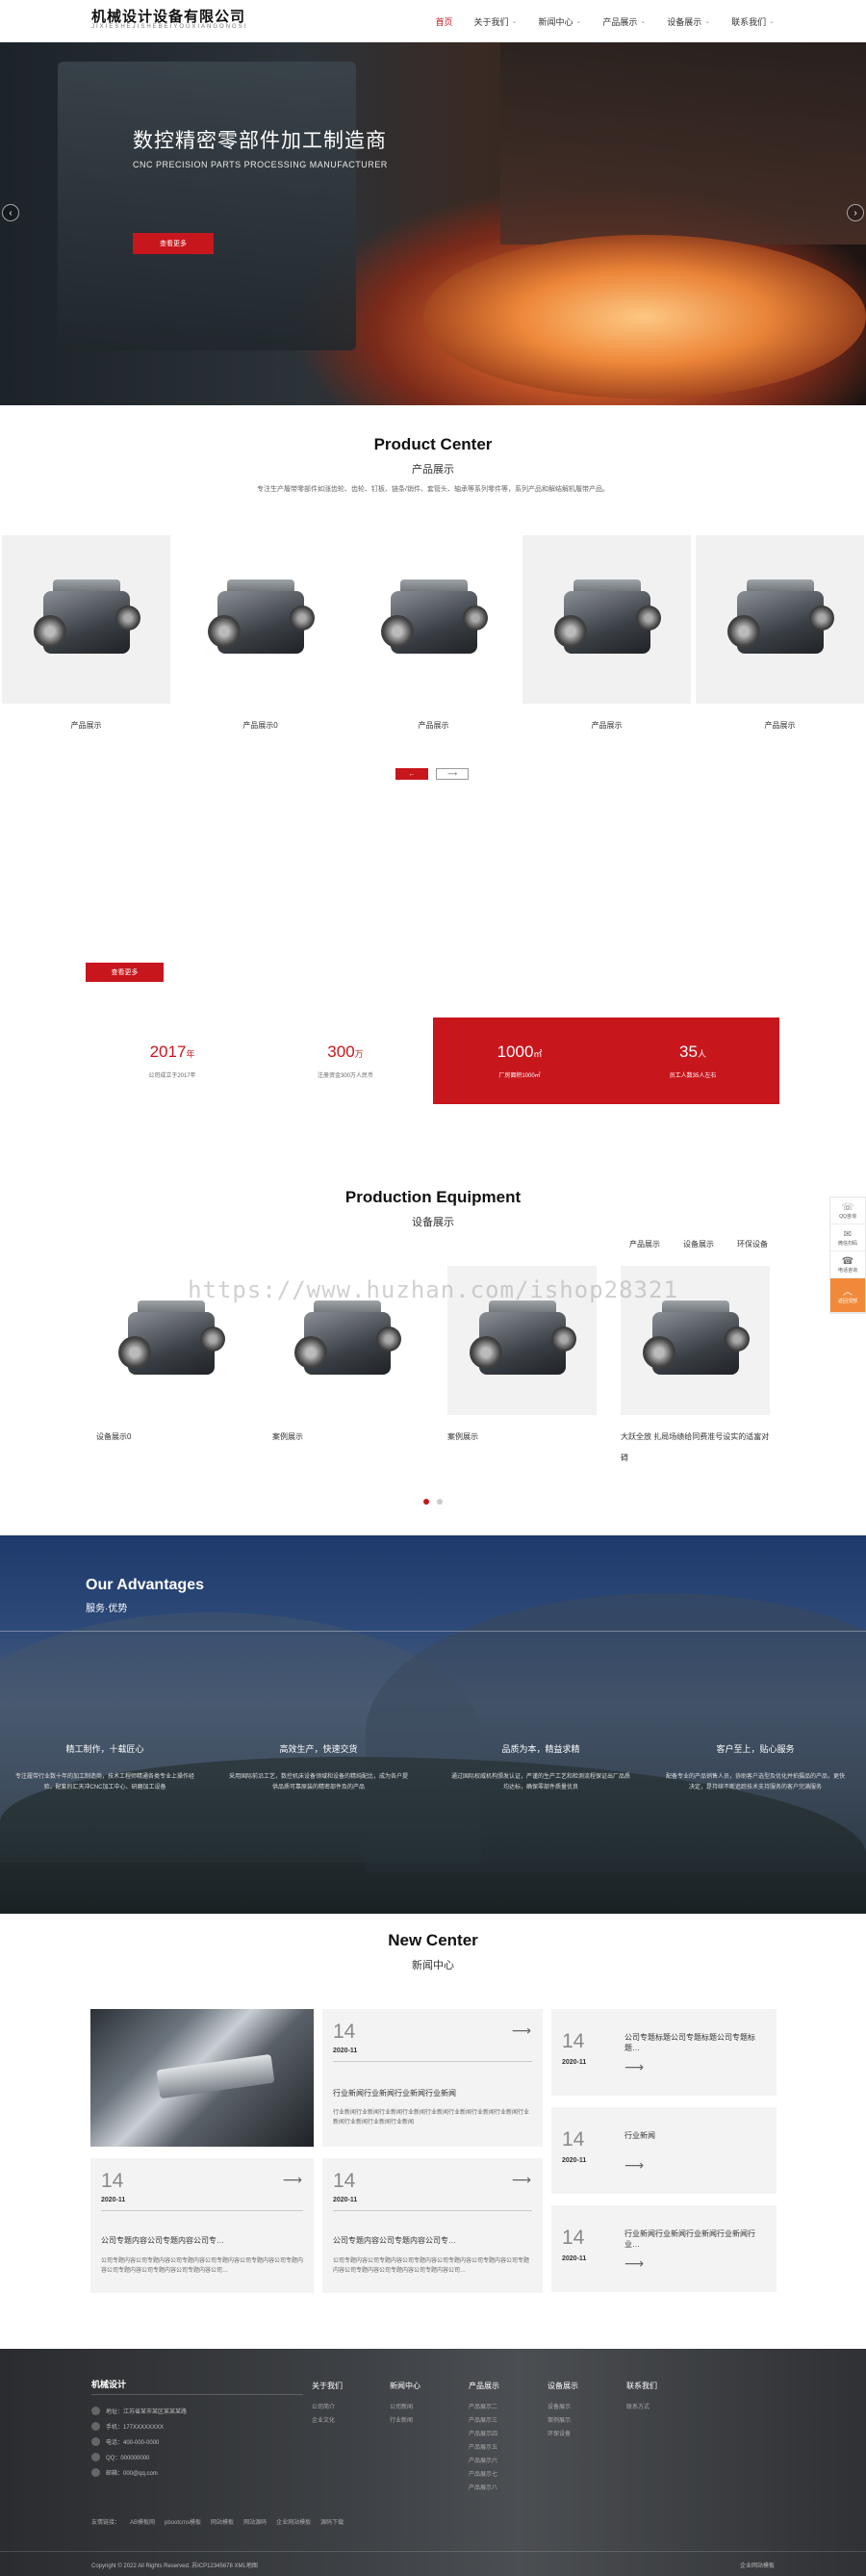  Describe the element at coordinates (491, 21) in the screenshot. I see `nav-label: 关于我们` at that location.